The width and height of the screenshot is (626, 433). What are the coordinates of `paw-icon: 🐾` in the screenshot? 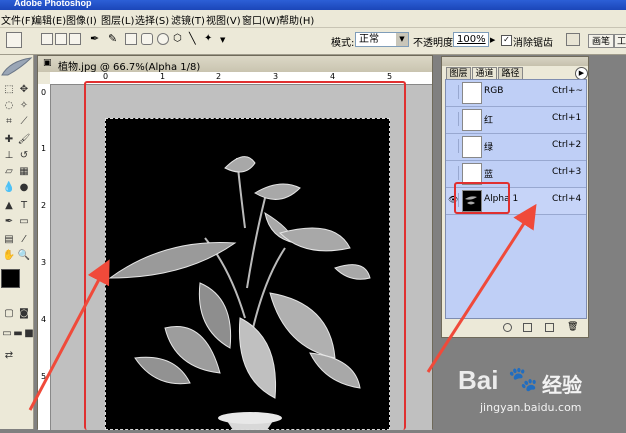 It's located at (523, 379).